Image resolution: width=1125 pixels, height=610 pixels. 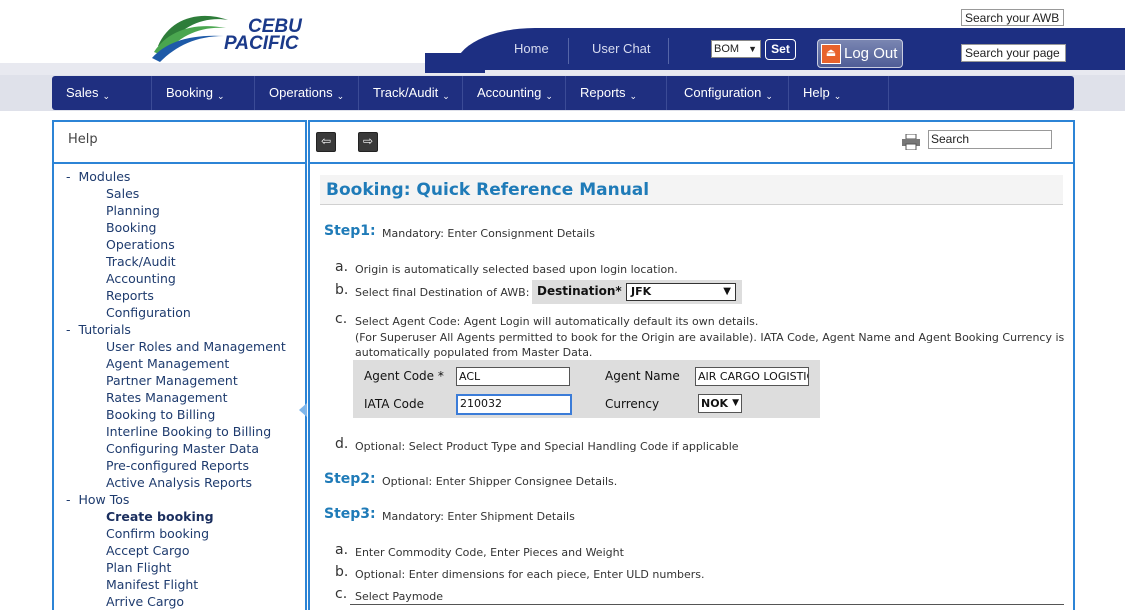 What do you see at coordinates (720, 403) in the screenshot?
I see `currency-select: NOK ▼` at bounding box center [720, 403].